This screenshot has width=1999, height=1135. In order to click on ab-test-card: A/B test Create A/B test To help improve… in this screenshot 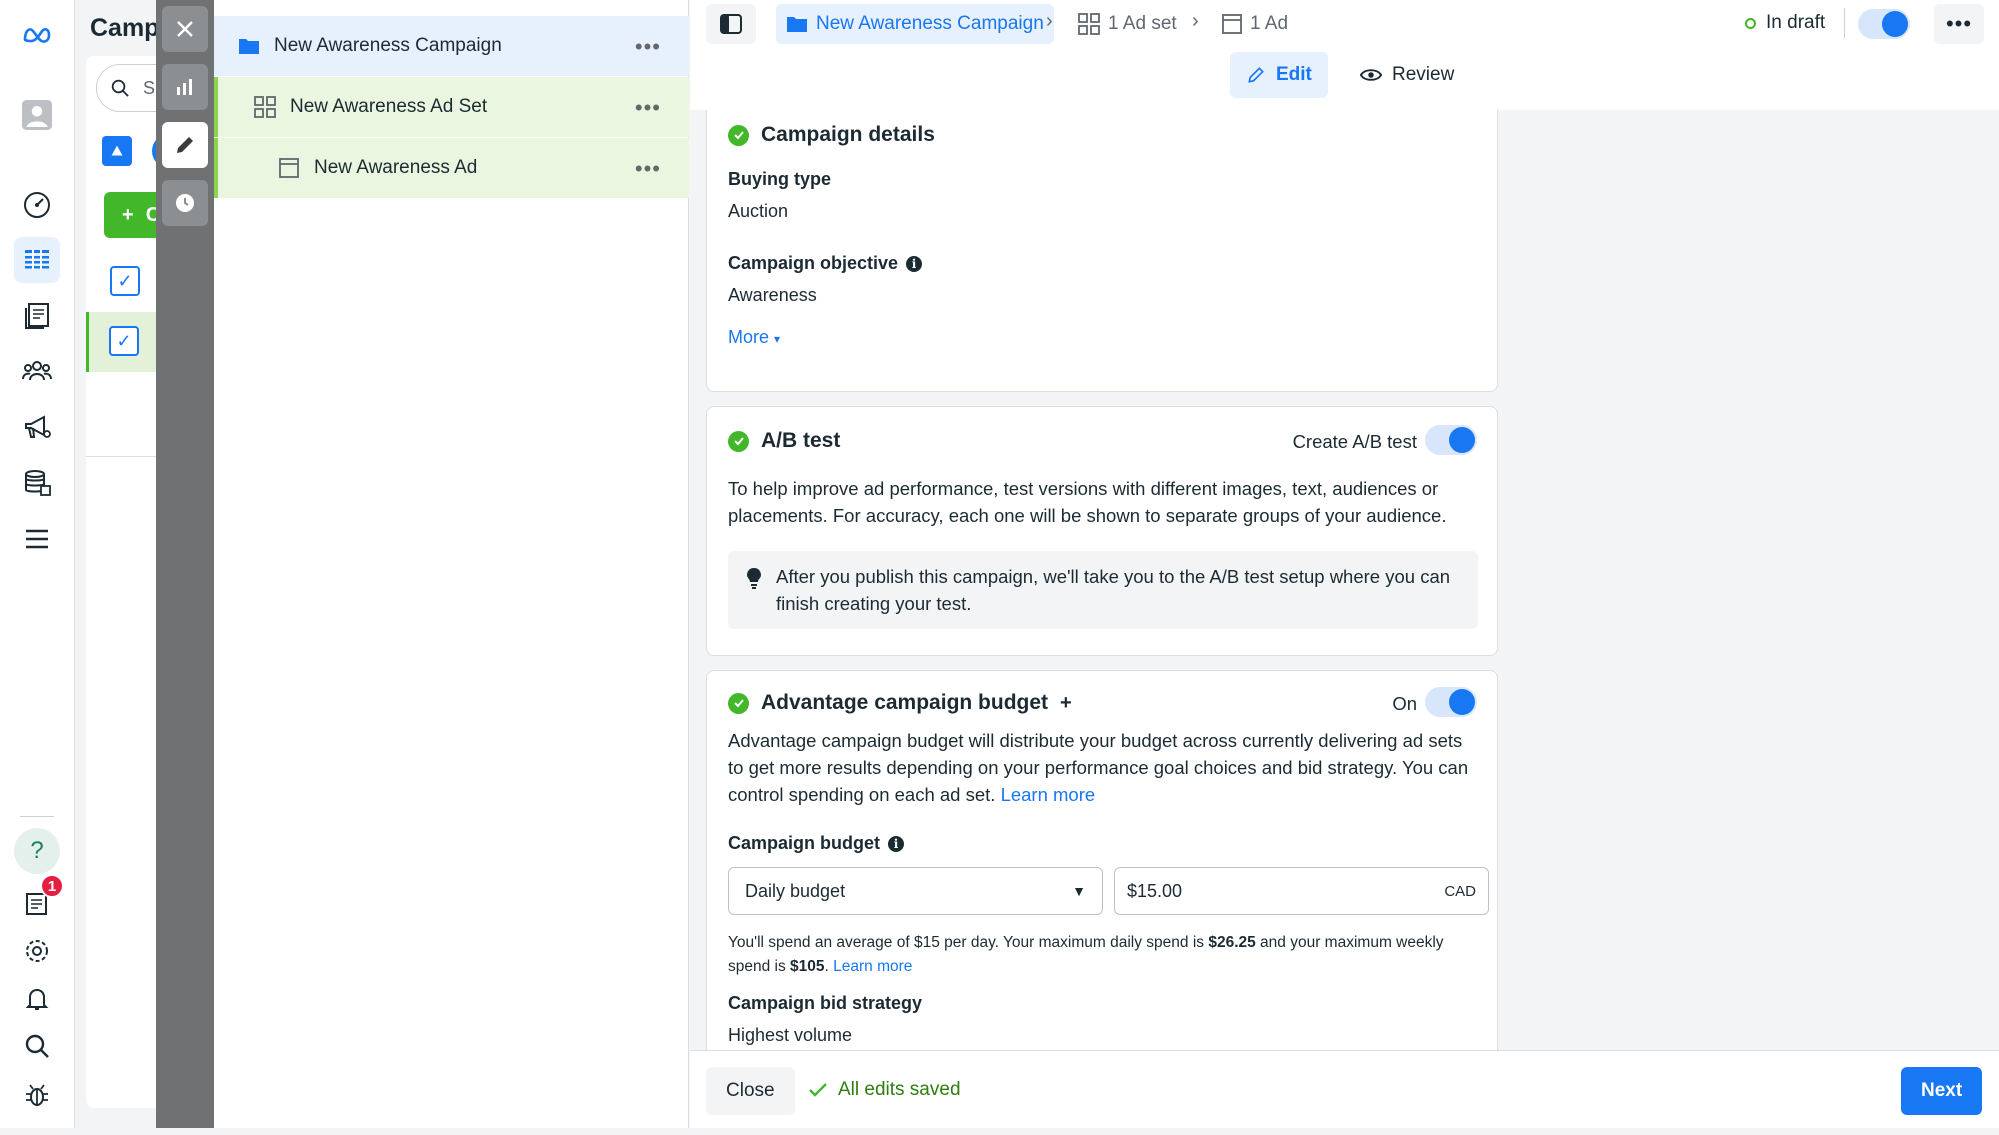, I will do `click(1102, 531)`.